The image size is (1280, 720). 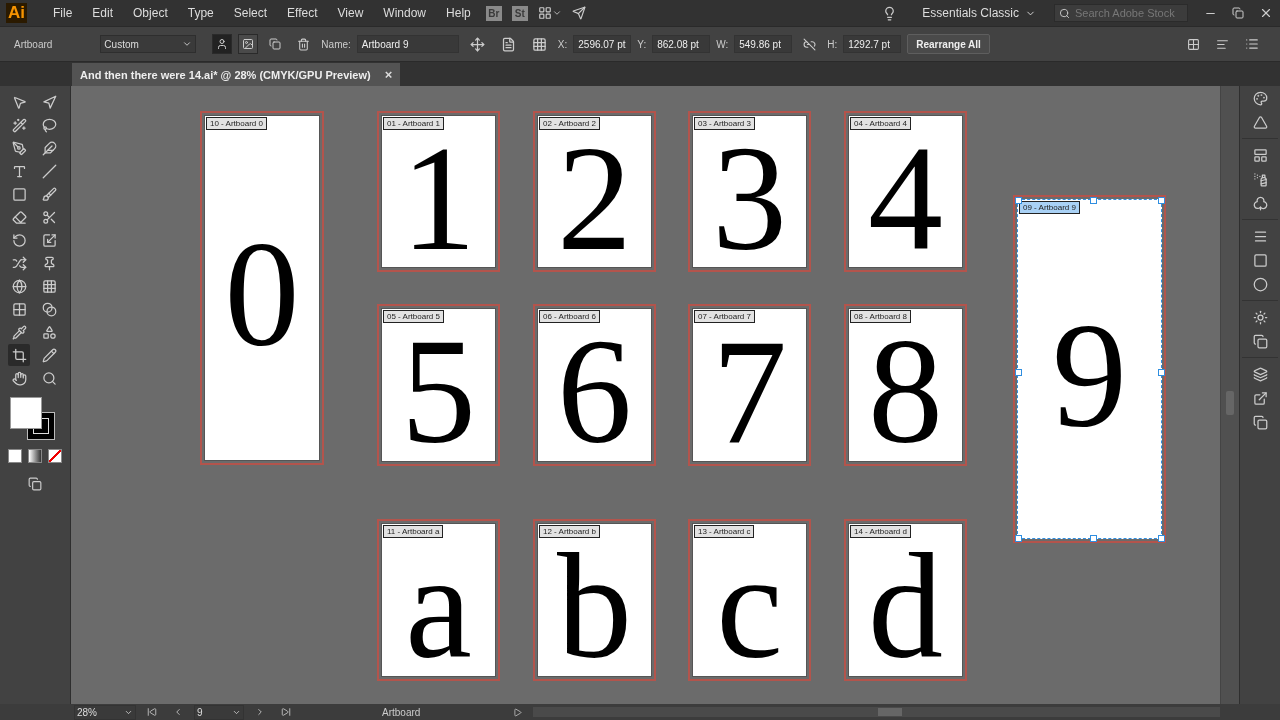 What do you see at coordinates (103, 13) in the screenshot?
I see `menu-item: Edit` at bounding box center [103, 13].